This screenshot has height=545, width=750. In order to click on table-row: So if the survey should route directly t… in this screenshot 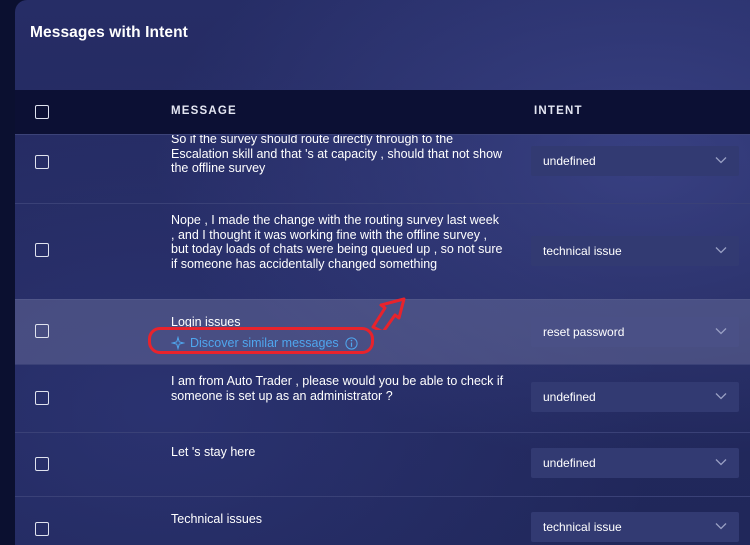, I will do `click(382, 169)`.